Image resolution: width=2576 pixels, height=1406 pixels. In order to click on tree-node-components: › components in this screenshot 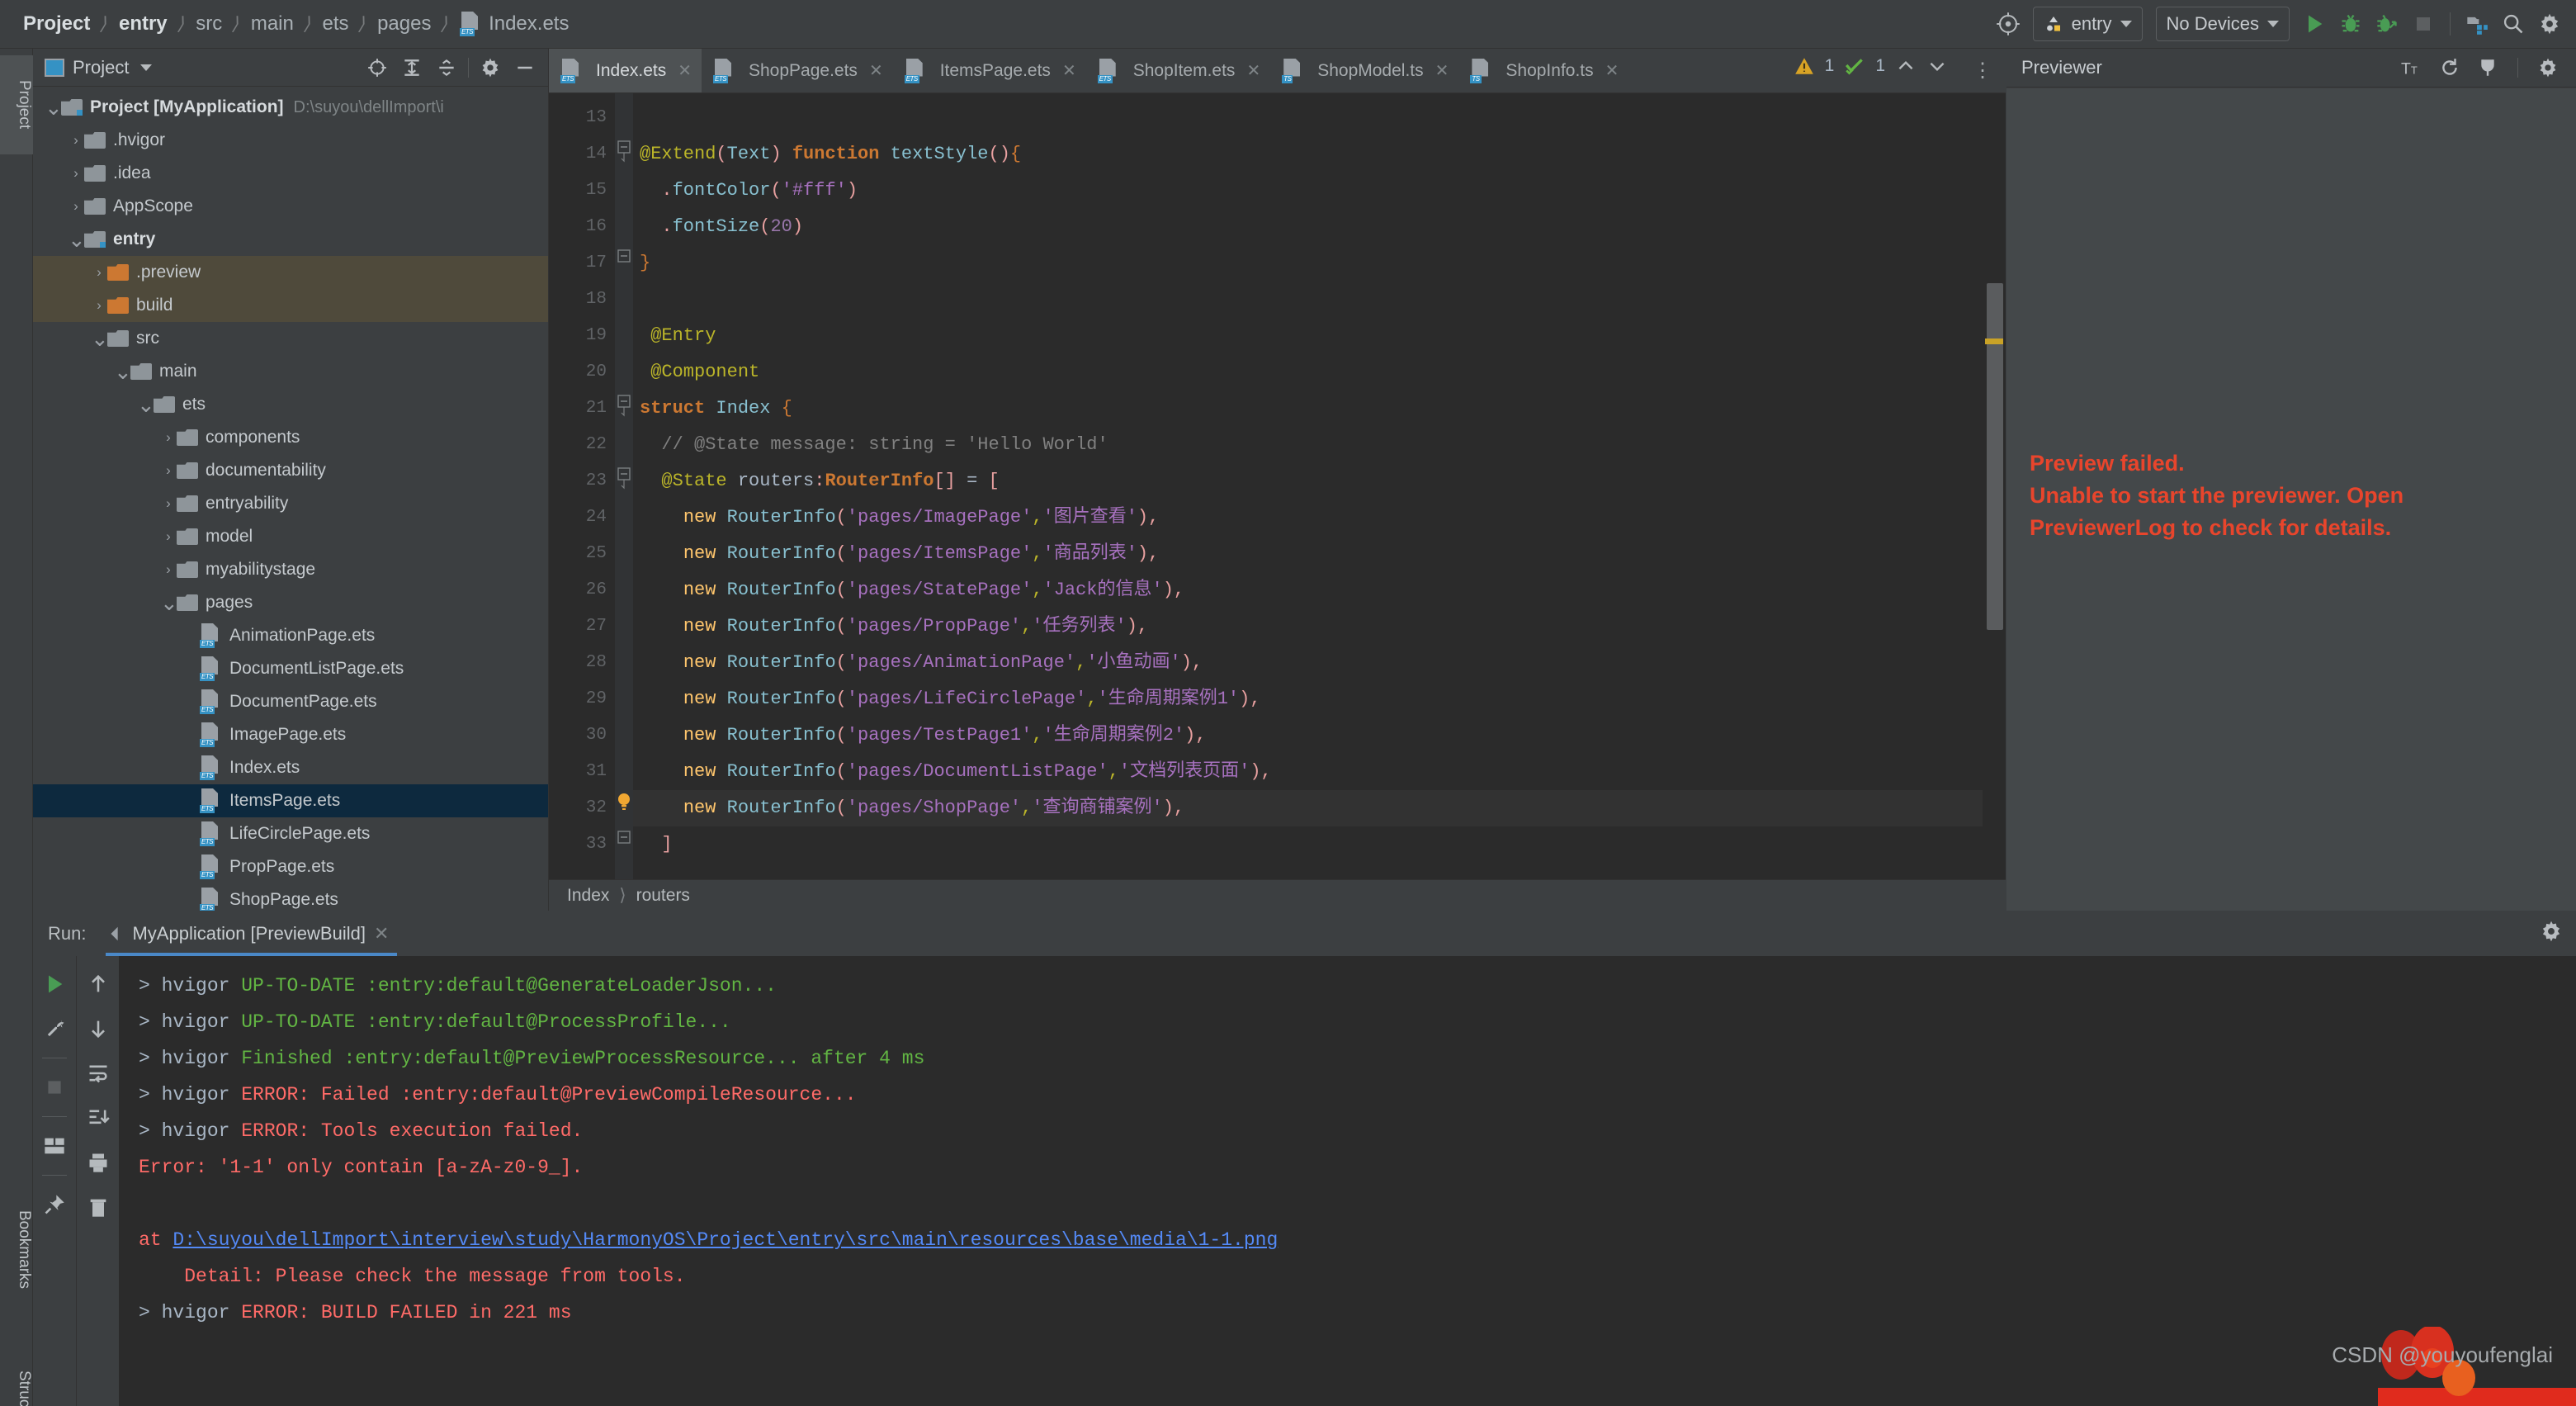, I will do `click(290, 438)`.